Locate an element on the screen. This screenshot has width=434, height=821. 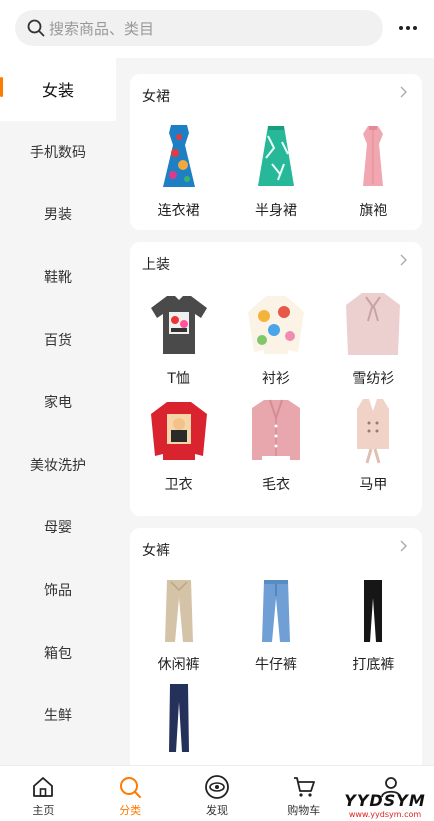
sidebar-item-label: 鞋靴 is located at coordinates (58, 278).